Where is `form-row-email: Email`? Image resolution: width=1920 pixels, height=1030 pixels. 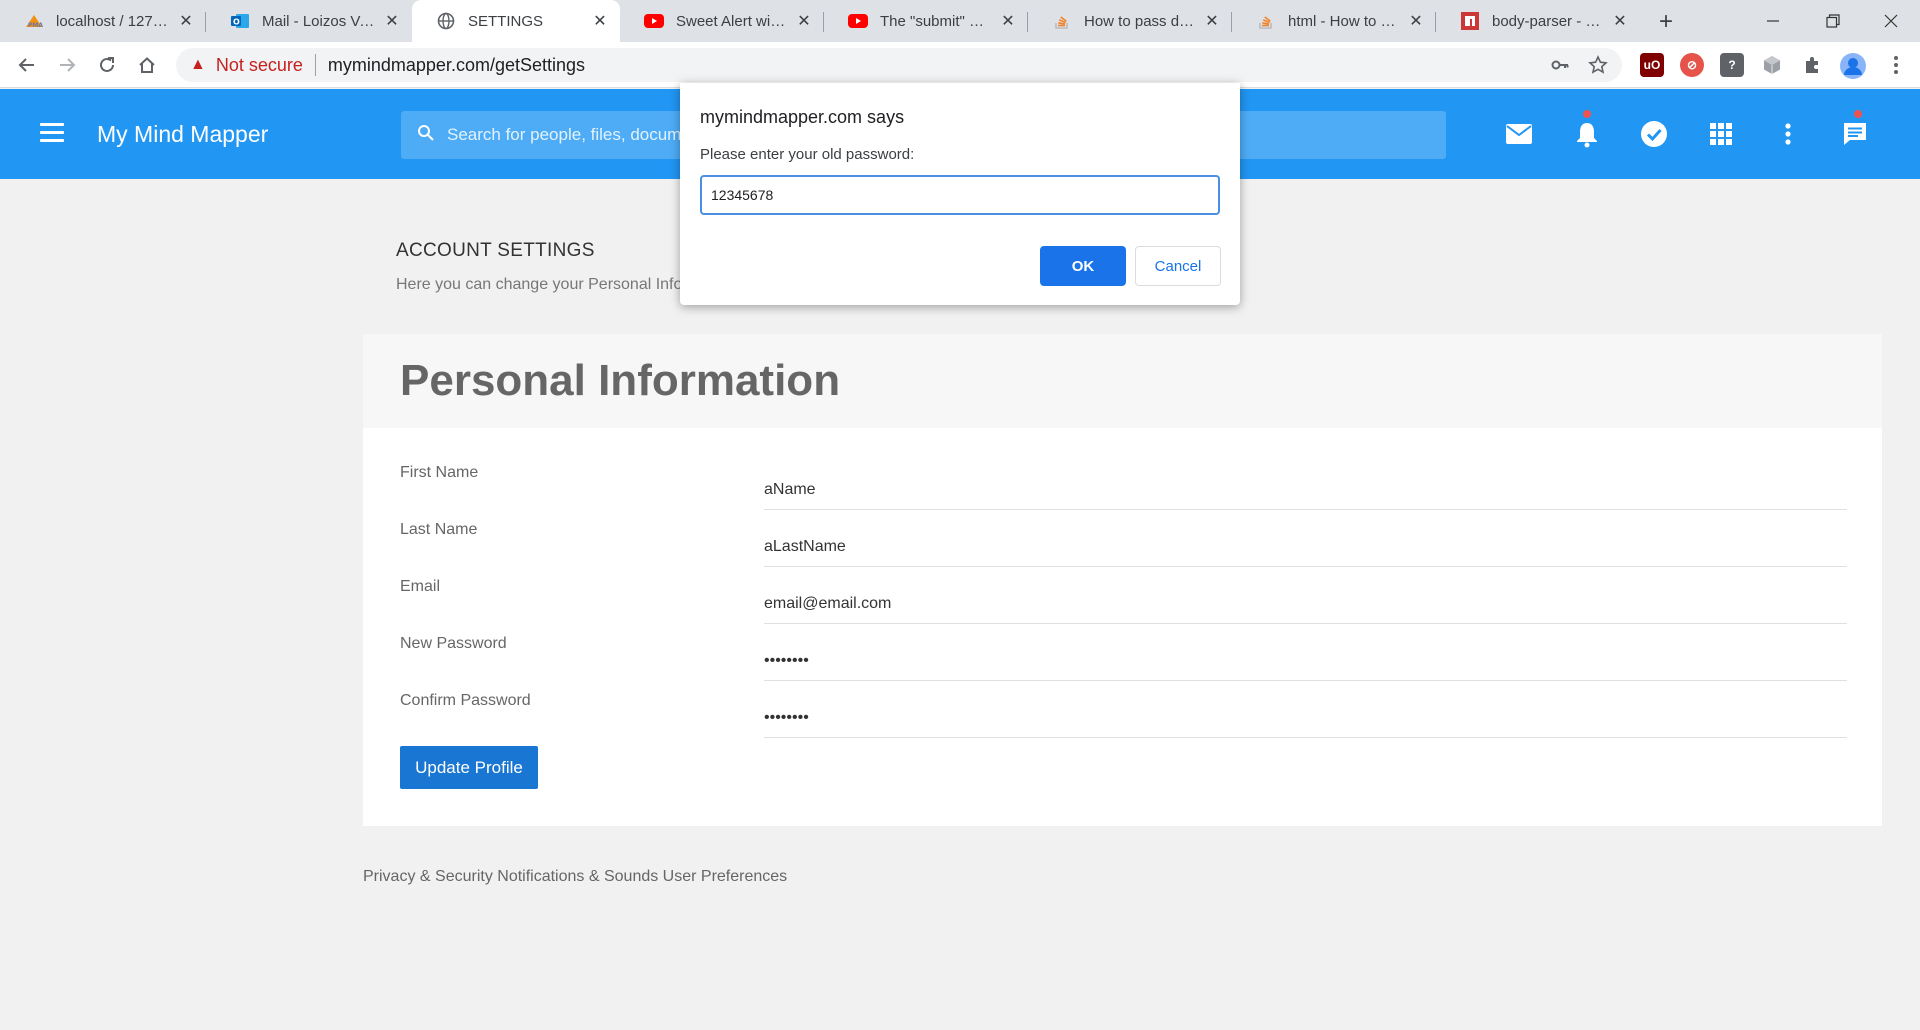
form-row-email: Email is located at coordinates (1123, 596).